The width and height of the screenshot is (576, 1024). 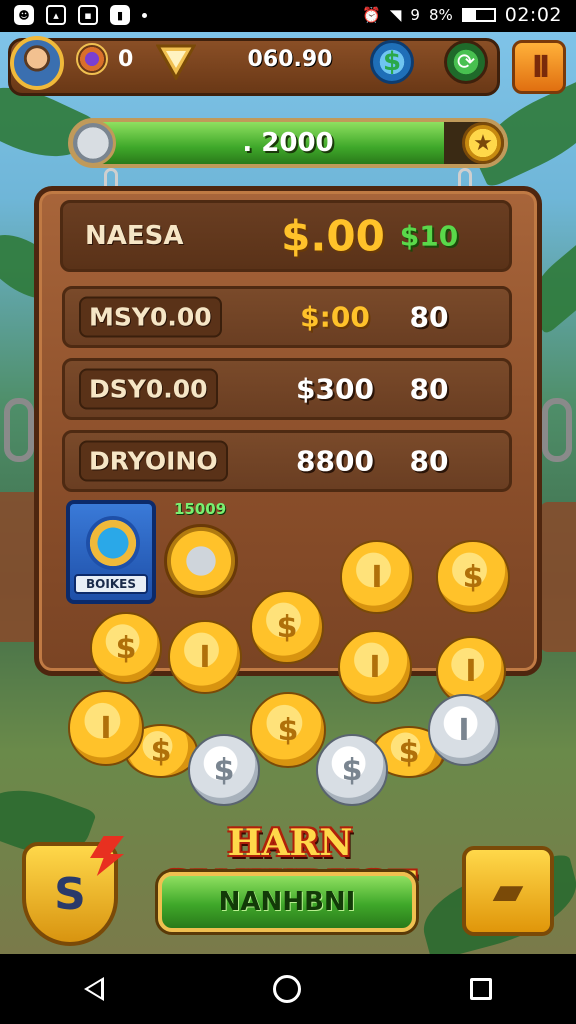 What do you see at coordinates (120, 15) in the screenshot?
I see `notification-icon: ▮` at bounding box center [120, 15].